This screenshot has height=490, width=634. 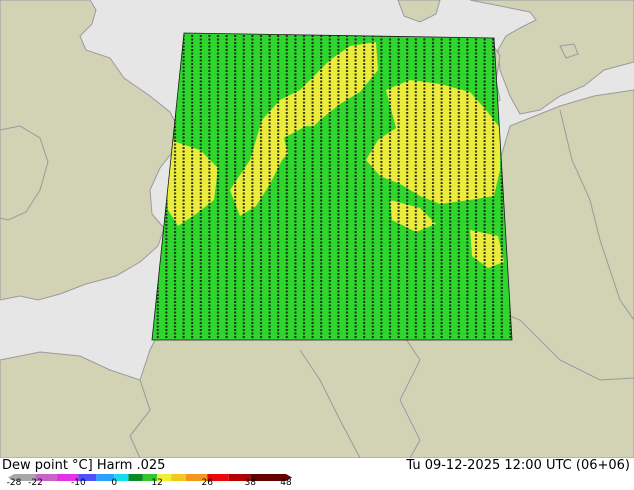 I want to click on color-scale-tick-label: 48, so click(x=286, y=483).